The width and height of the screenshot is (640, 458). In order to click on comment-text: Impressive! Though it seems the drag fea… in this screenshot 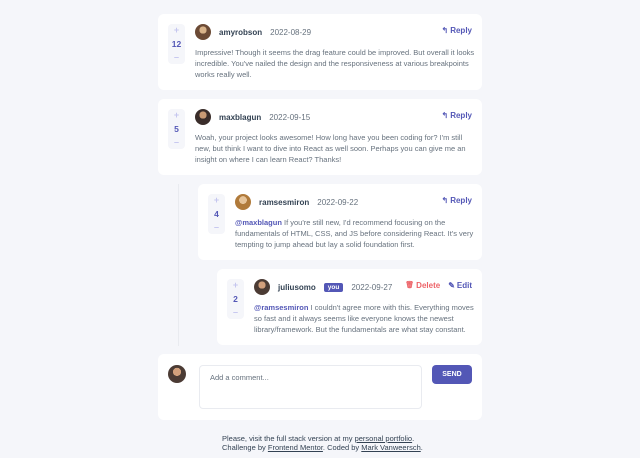, I will do `click(335, 63)`.